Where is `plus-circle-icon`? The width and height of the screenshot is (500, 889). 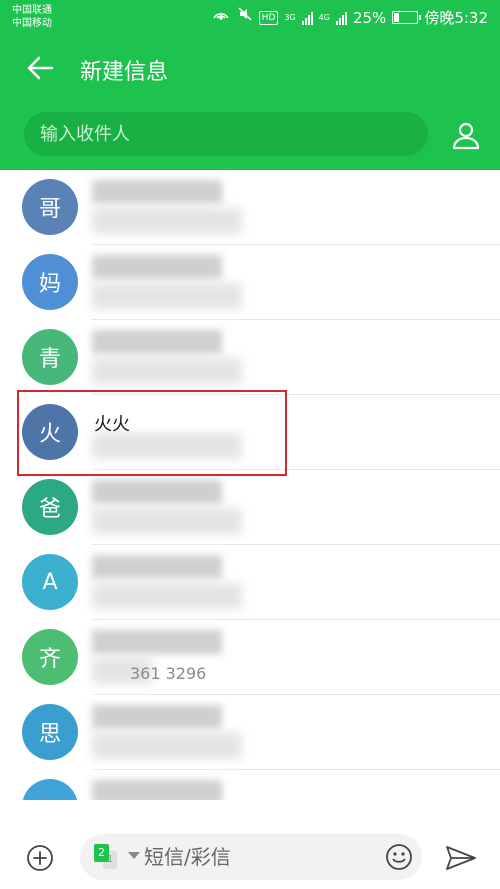 plus-circle-icon is located at coordinates (40, 858).